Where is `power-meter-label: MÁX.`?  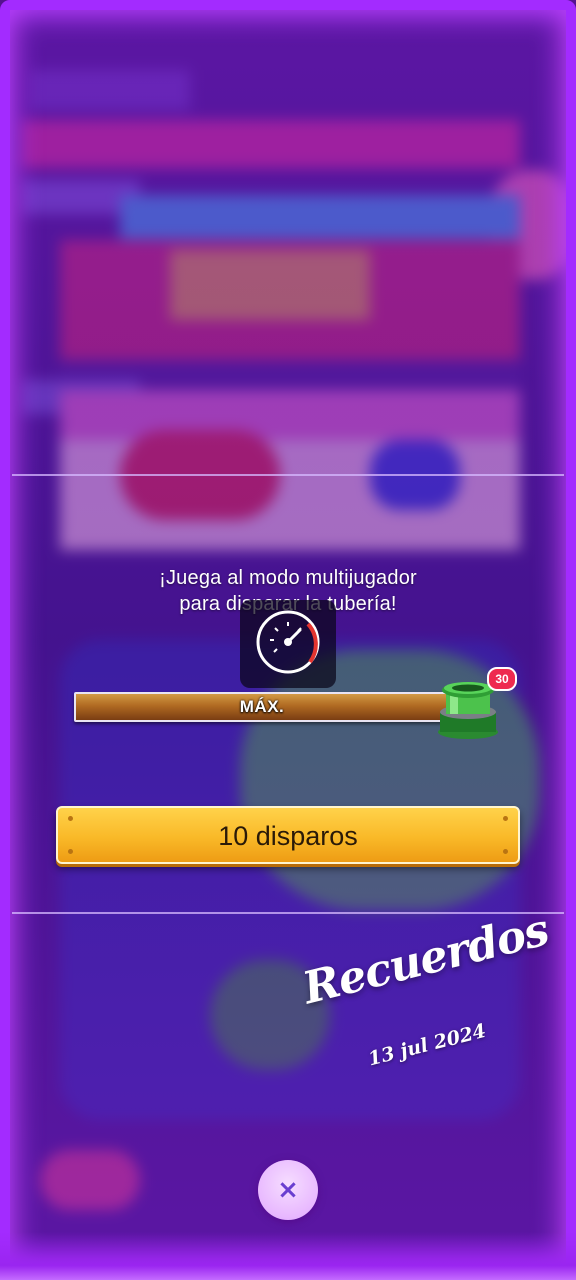 power-meter-label: MÁX. is located at coordinates (262, 706).